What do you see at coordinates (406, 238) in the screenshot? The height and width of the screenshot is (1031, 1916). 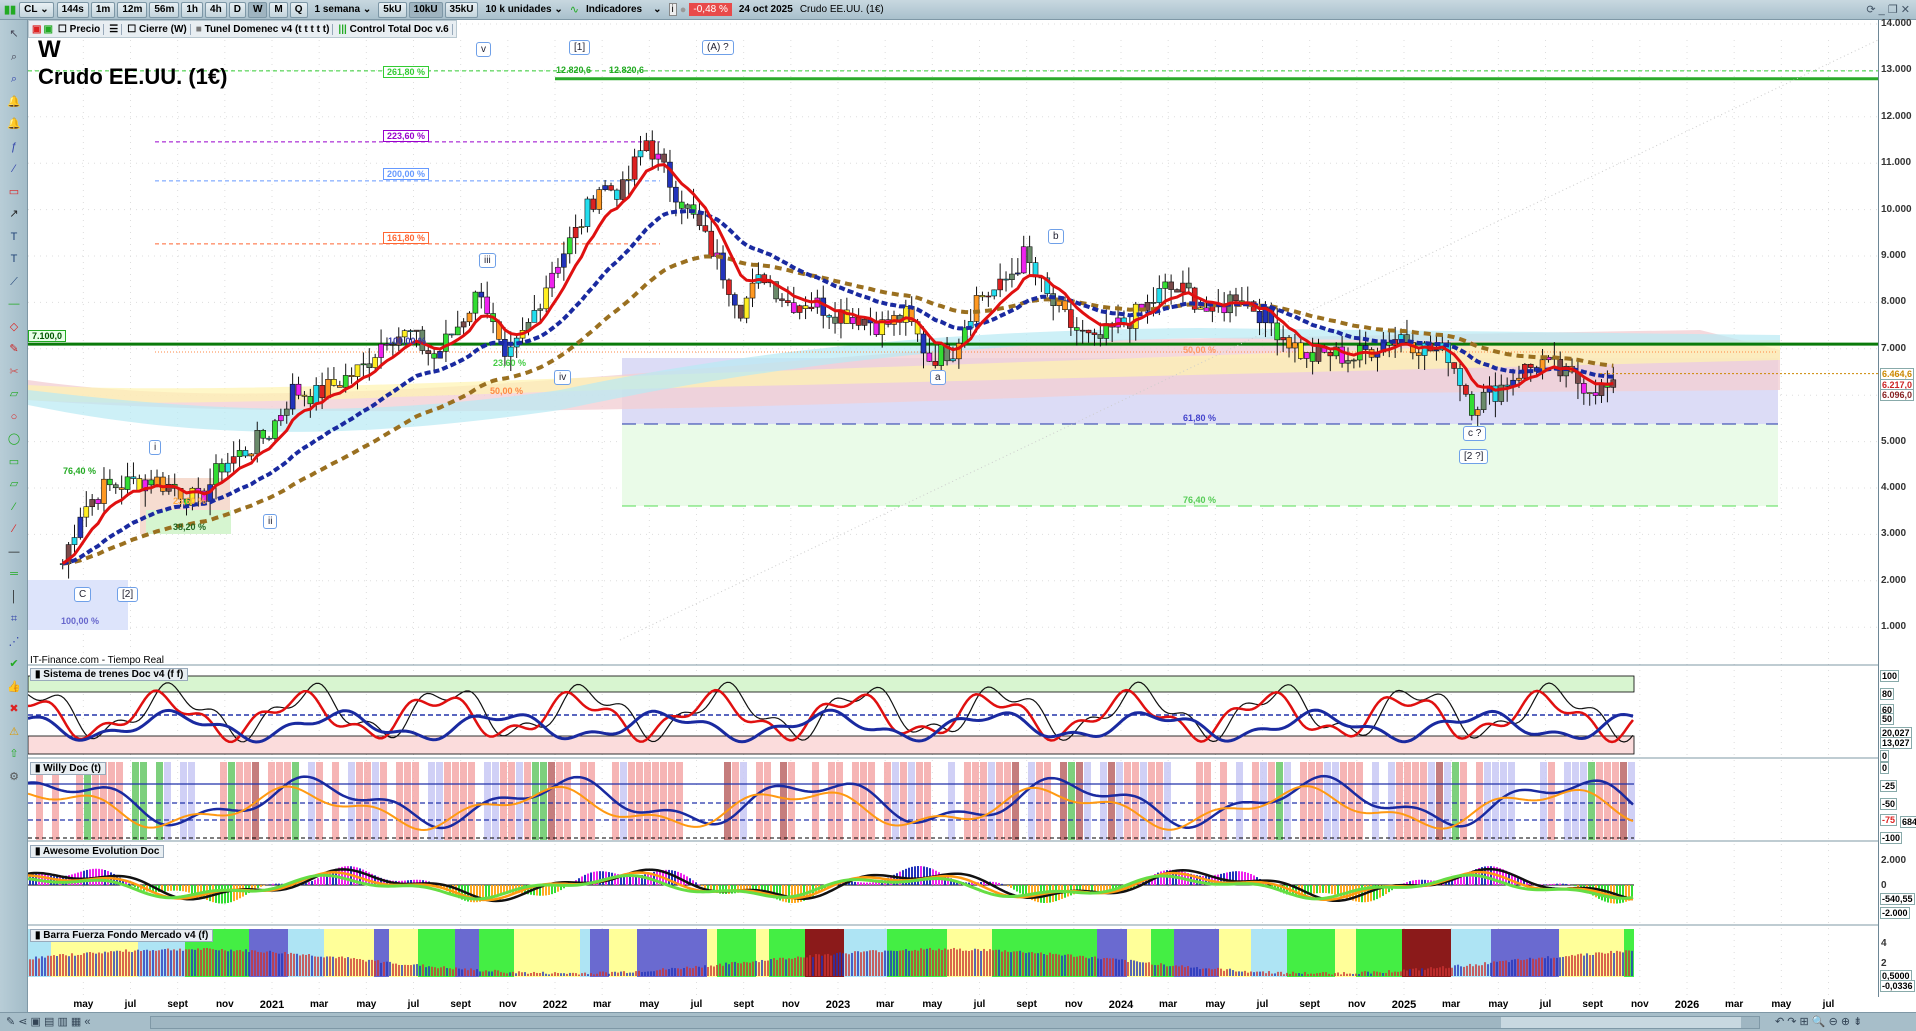 I see `fib-label: 161,80 %` at bounding box center [406, 238].